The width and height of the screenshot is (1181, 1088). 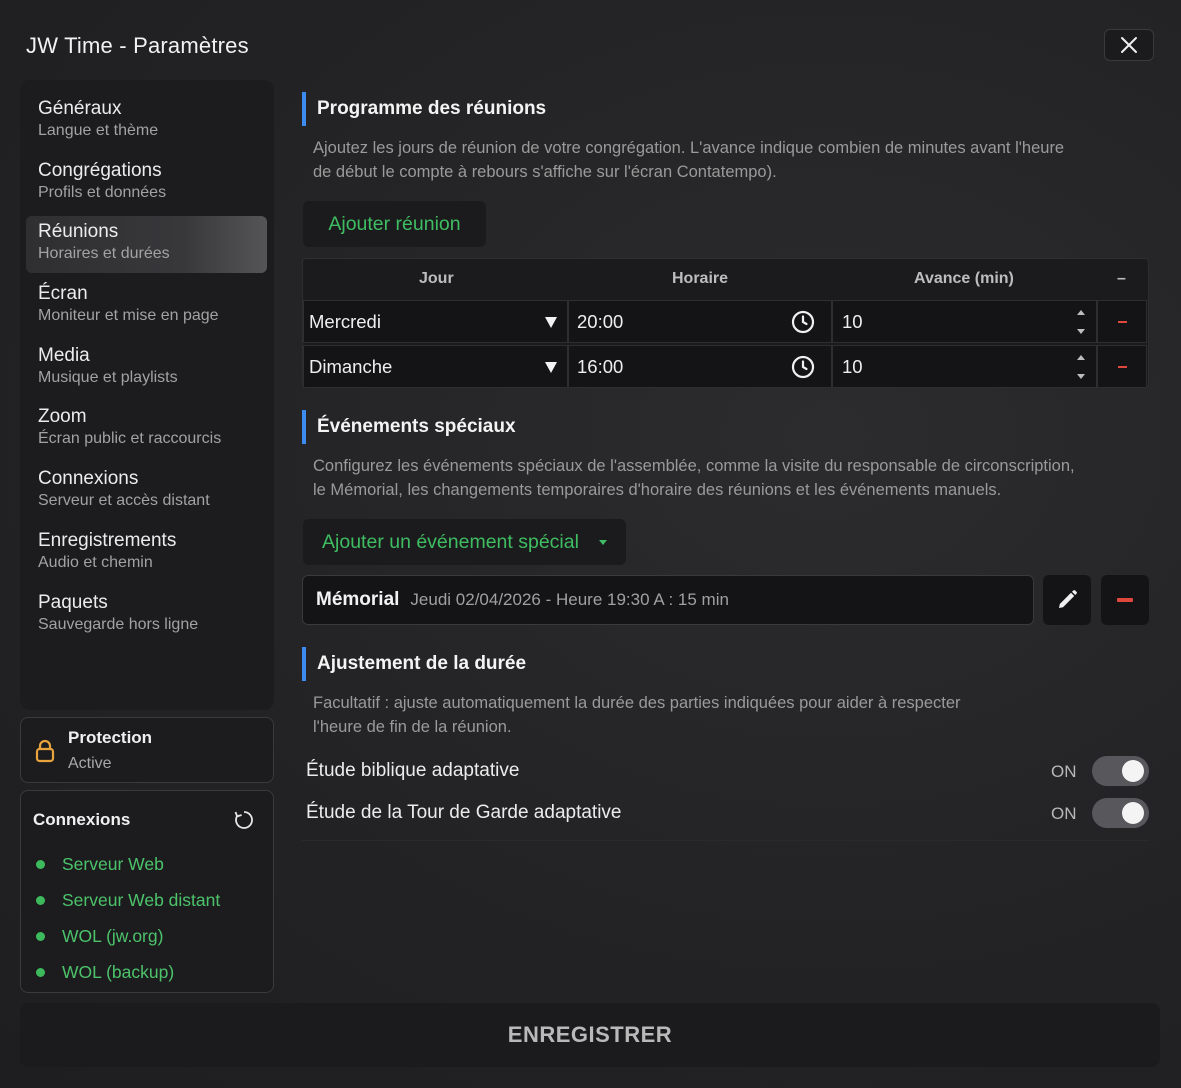 I want to click on sidebar-item-reunions: Réunions Horaires et durées, so click(x=146, y=245).